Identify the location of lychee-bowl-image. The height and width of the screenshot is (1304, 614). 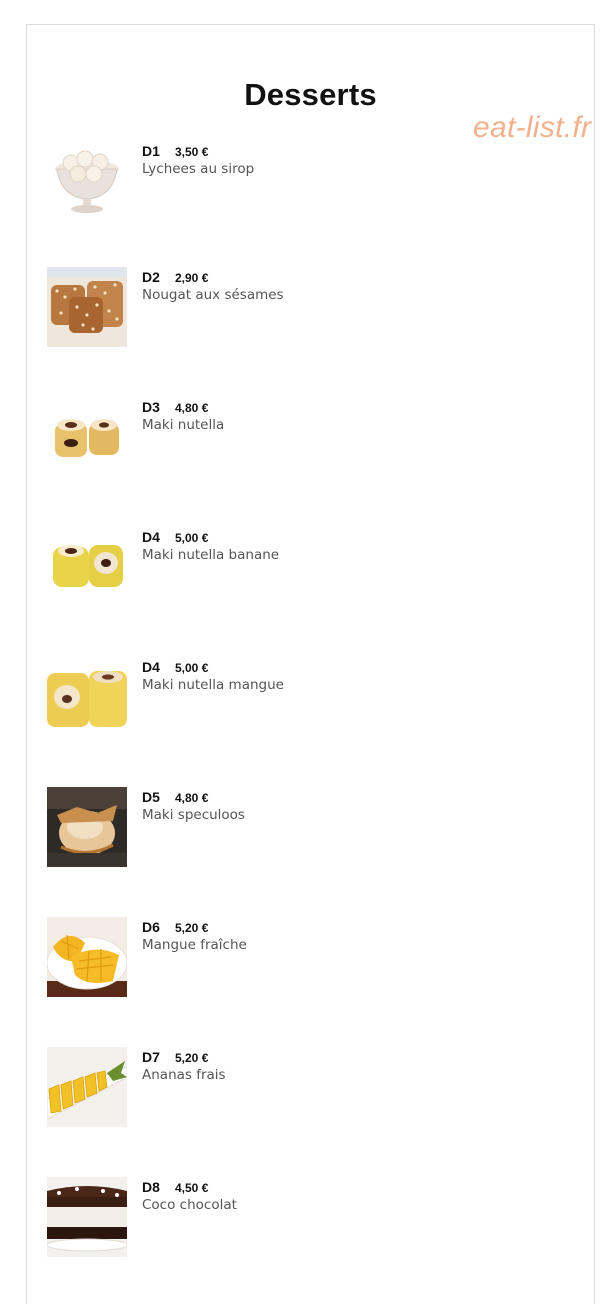
(87, 181).